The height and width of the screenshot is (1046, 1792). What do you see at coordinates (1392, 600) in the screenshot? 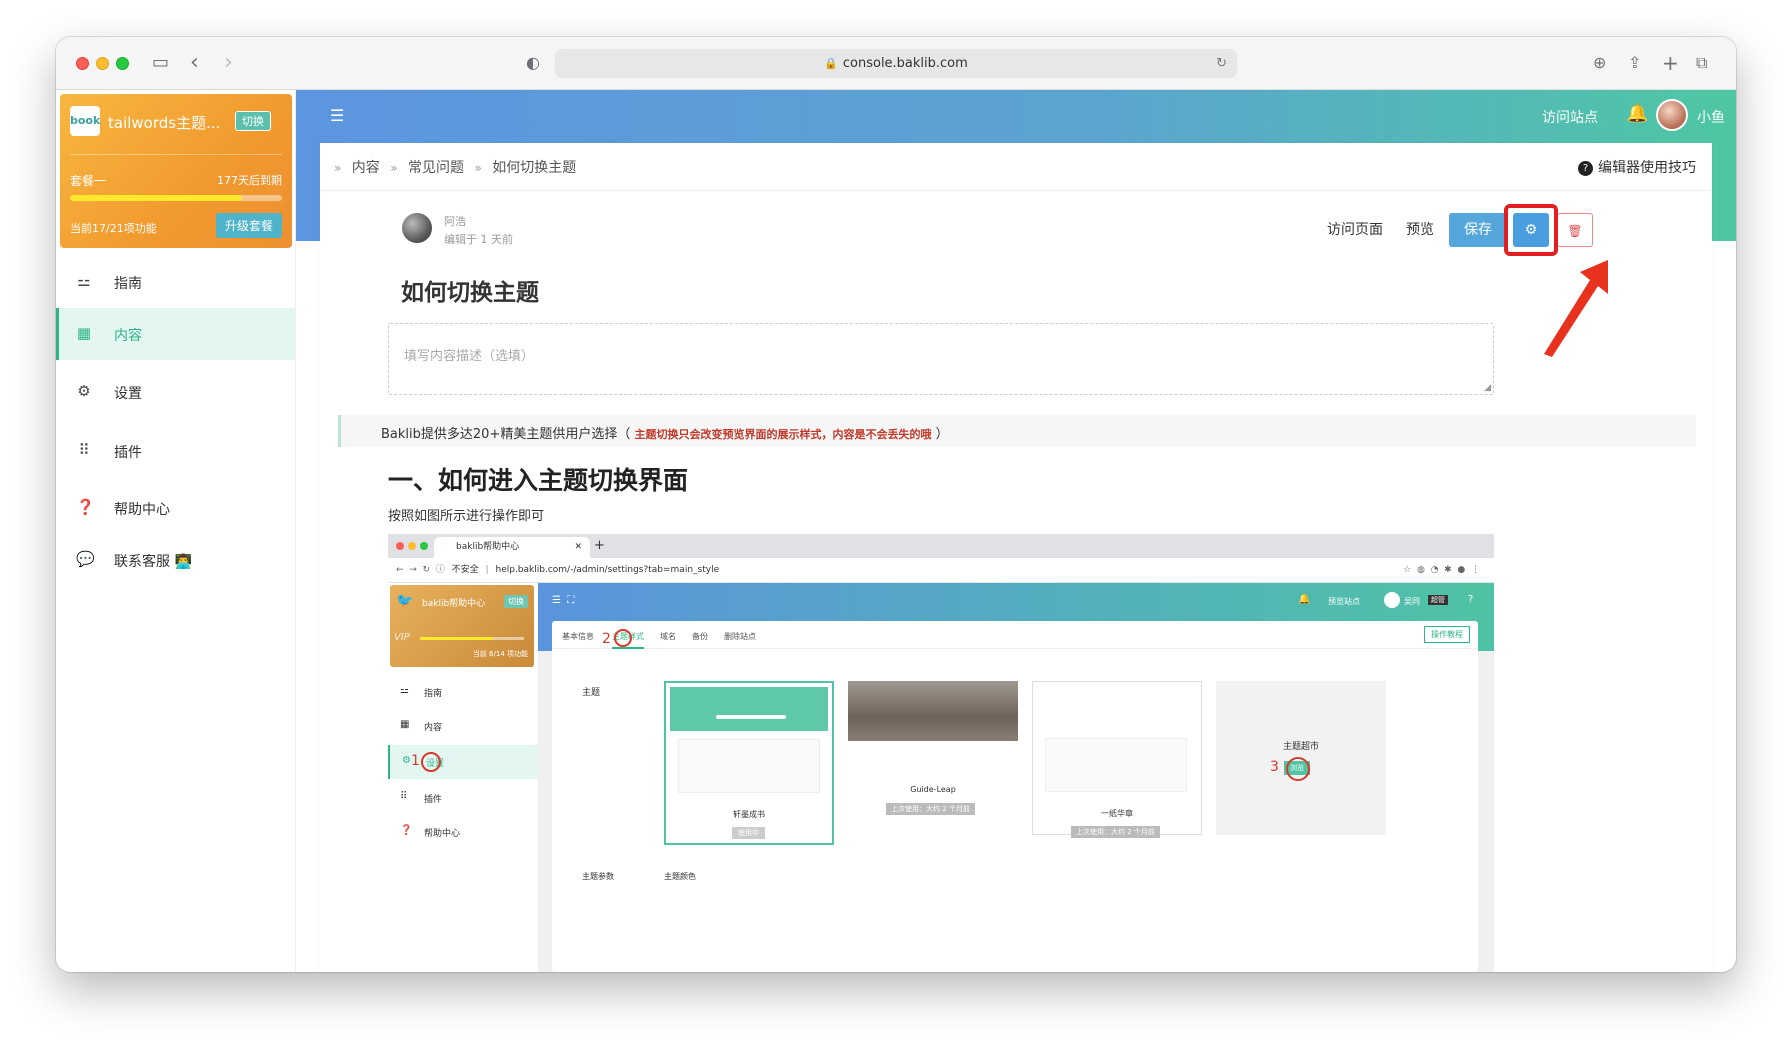
I see `embedded-avatar` at bounding box center [1392, 600].